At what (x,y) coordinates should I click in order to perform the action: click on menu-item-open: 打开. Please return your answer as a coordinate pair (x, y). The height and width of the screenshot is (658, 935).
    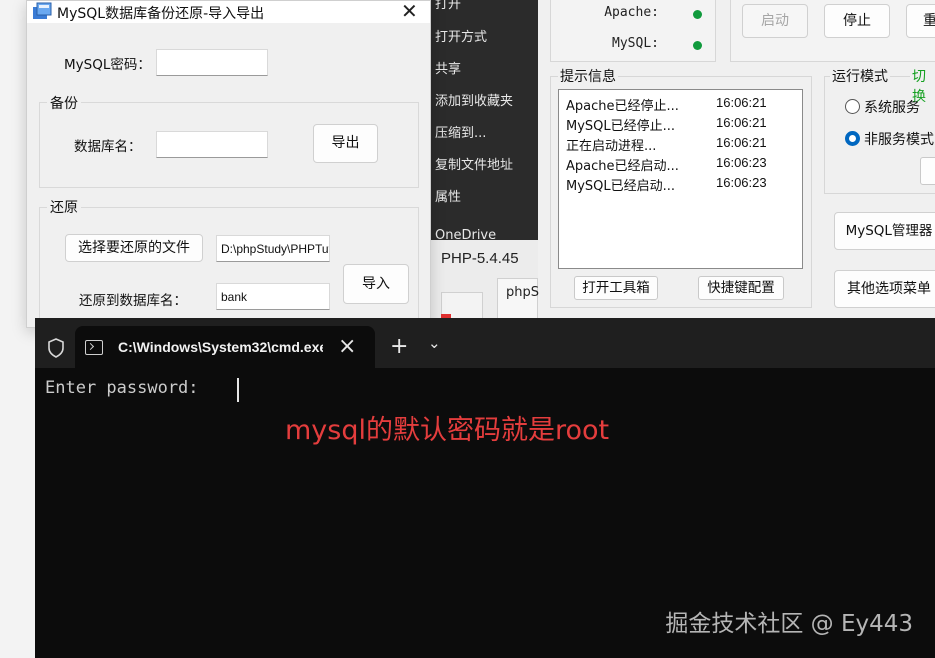
    Looking at the image, I should click on (448, 6).